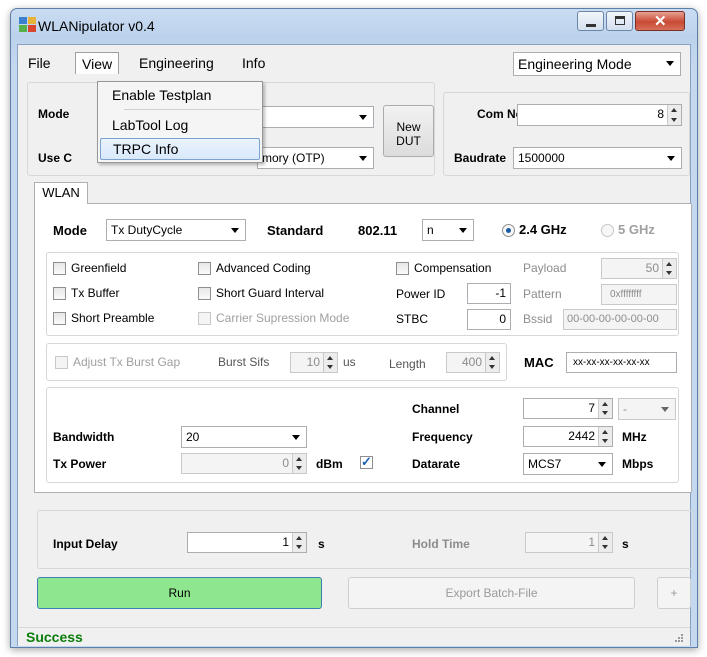 This screenshot has height=657, width=707. What do you see at coordinates (679, 638) in the screenshot?
I see `resize-grip-icon` at bounding box center [679, 638].